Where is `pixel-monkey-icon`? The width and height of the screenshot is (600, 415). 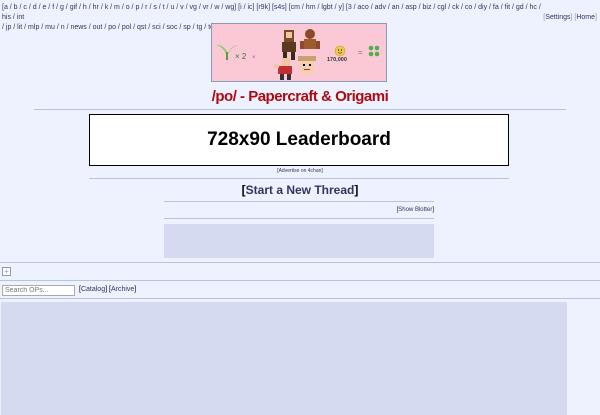
pixel-monkey-icon is located at coordinates (310, 39).